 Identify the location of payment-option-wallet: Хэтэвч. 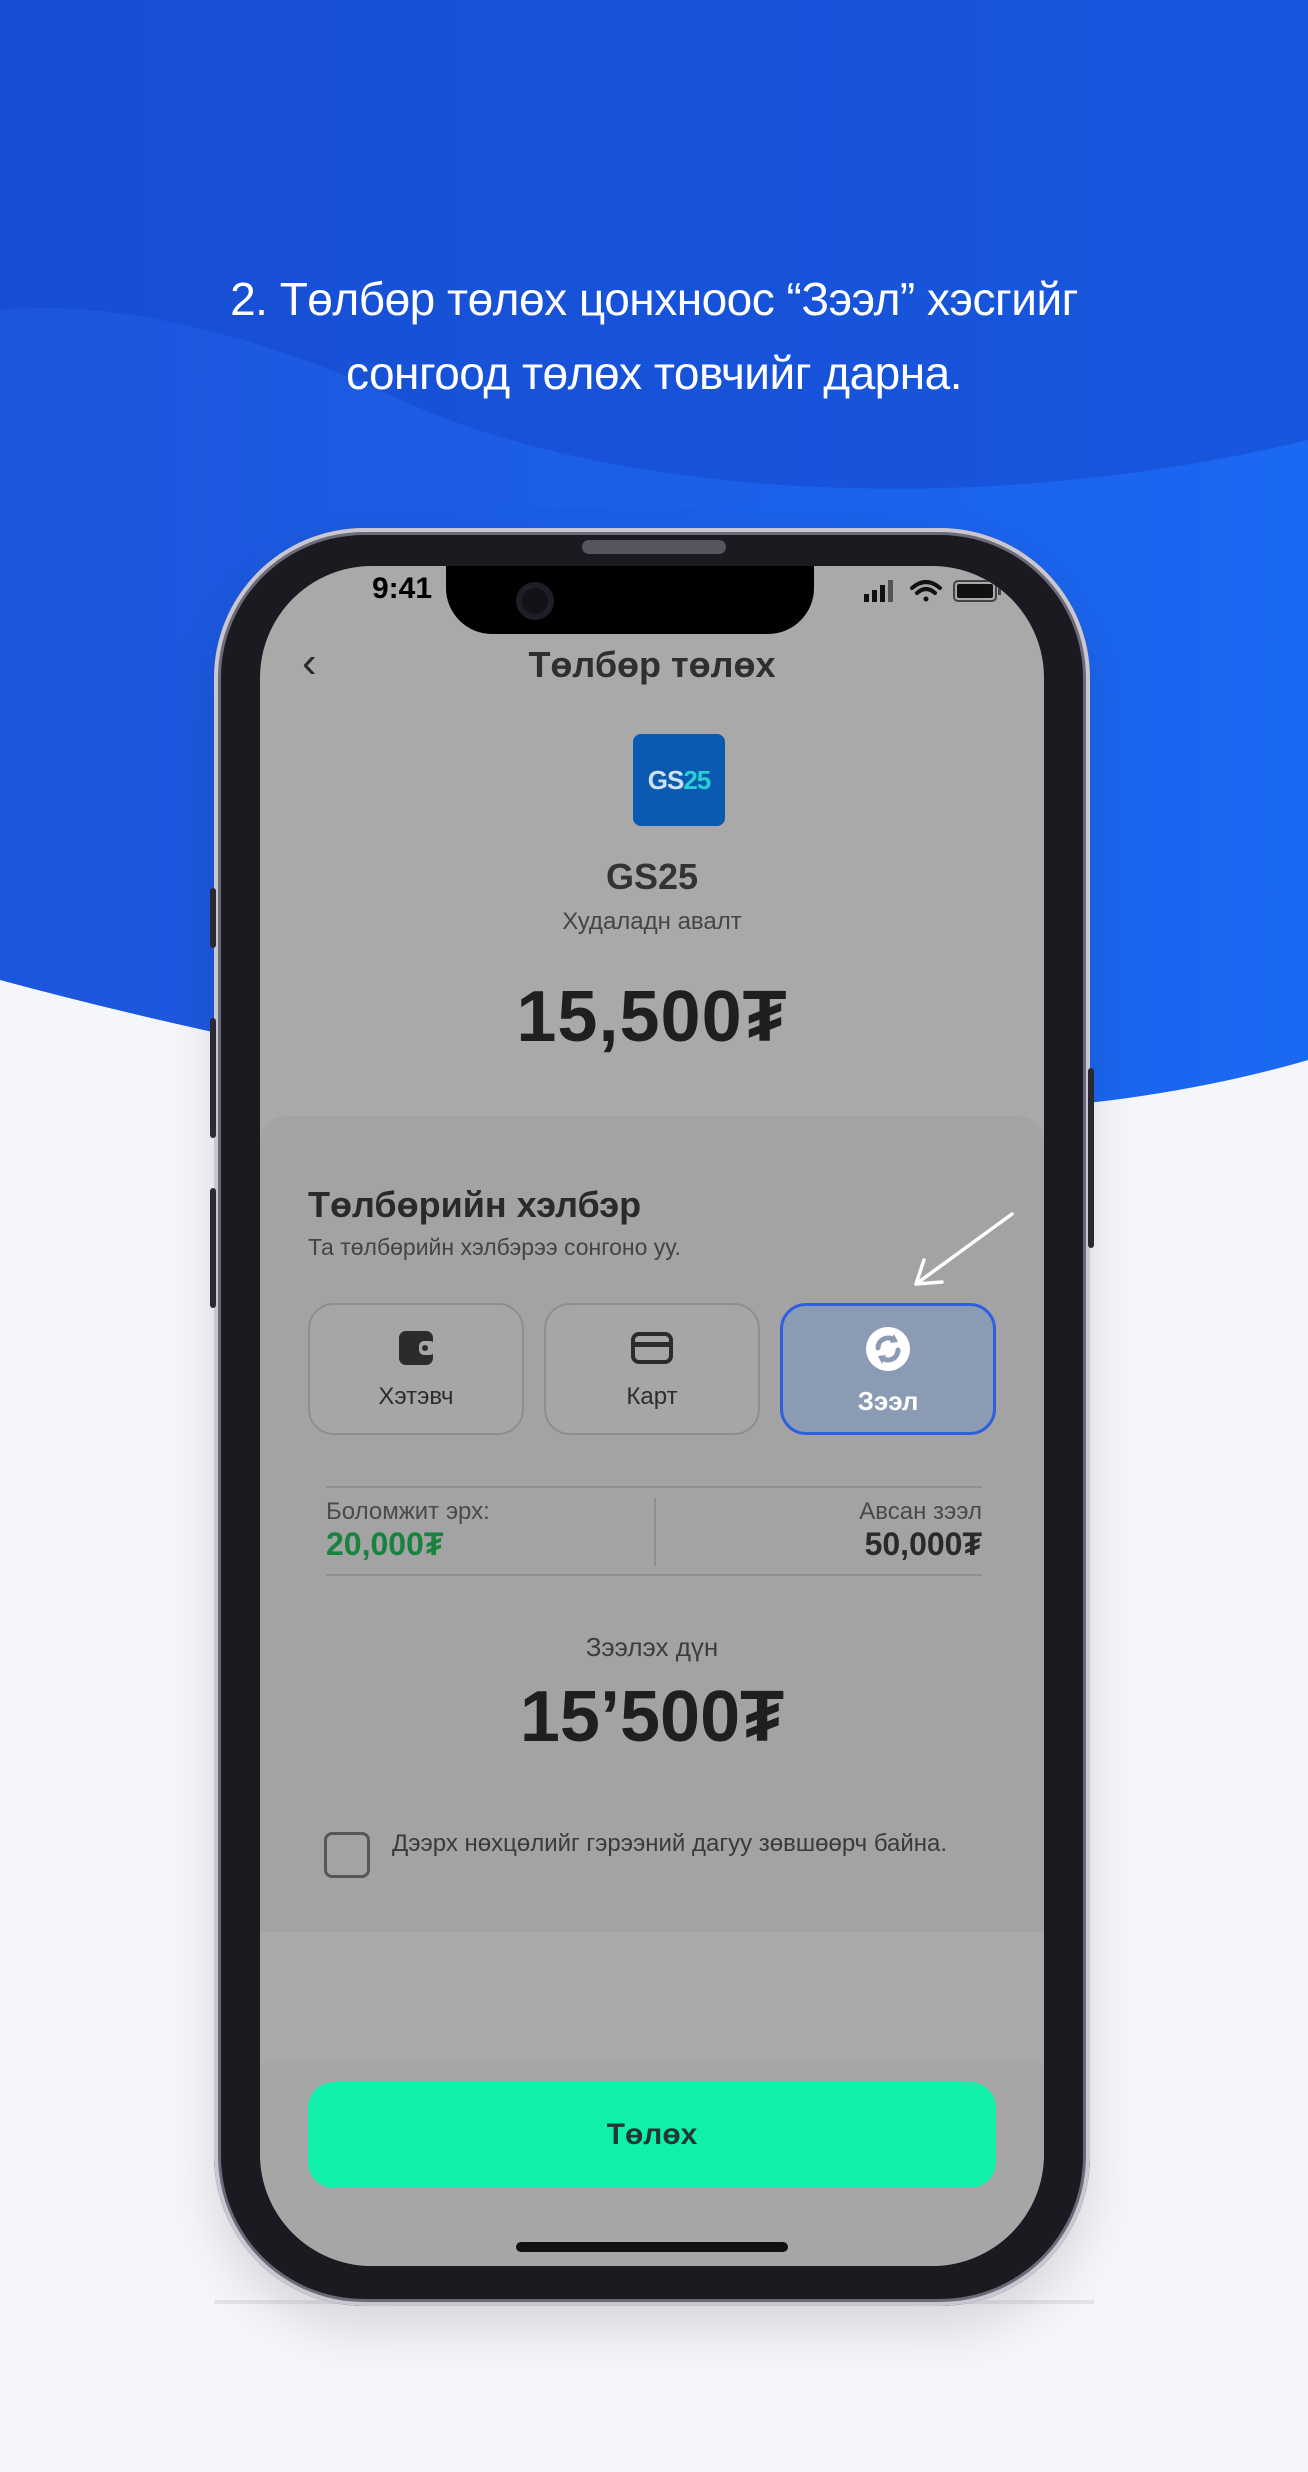
(416, 1369).